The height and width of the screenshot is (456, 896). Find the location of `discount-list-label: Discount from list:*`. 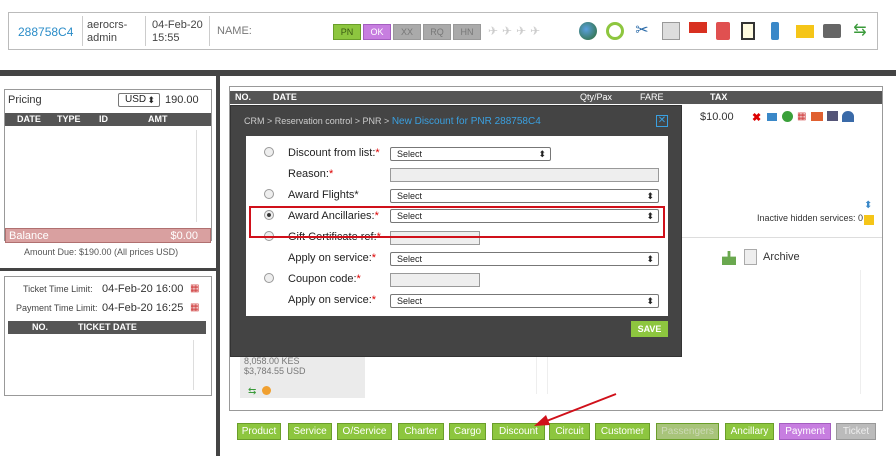

discount-list-label: Discount from list:* is located at coordinates (334, 153).